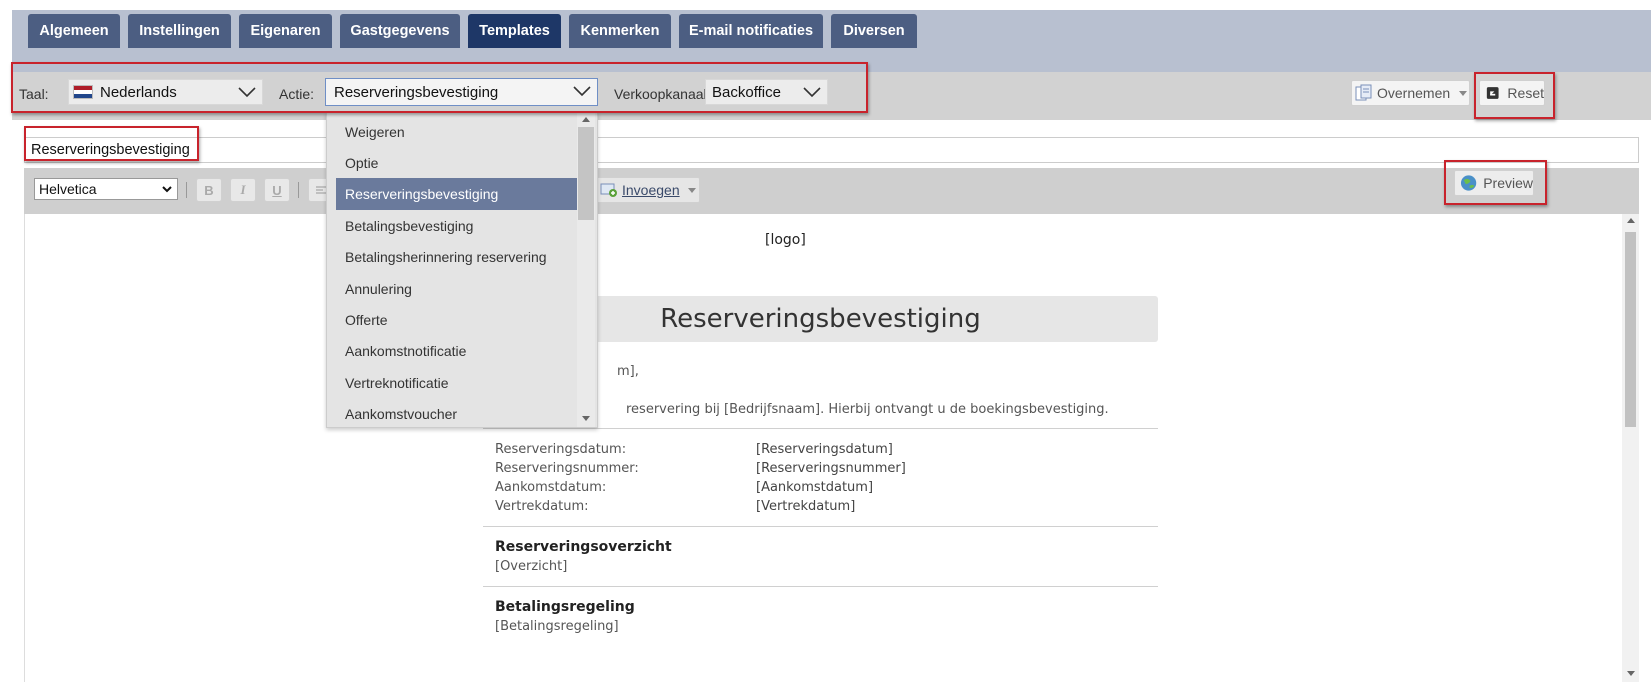 The width and height of the screenshot is (1651, 682). Describe the element at coordinates (1363, 92) in the screenshot. I see `copy-documents-icon` at that location.